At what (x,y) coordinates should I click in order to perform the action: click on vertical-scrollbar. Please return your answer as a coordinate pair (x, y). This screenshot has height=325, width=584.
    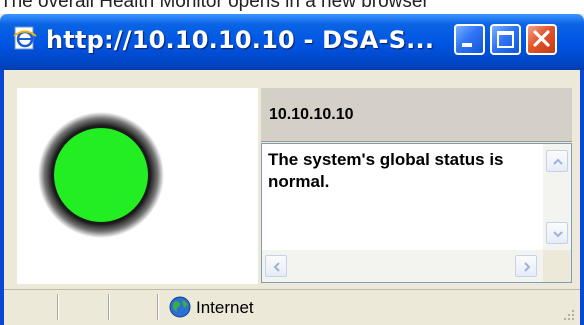
    Looking at the image, I should click on (557, 197).